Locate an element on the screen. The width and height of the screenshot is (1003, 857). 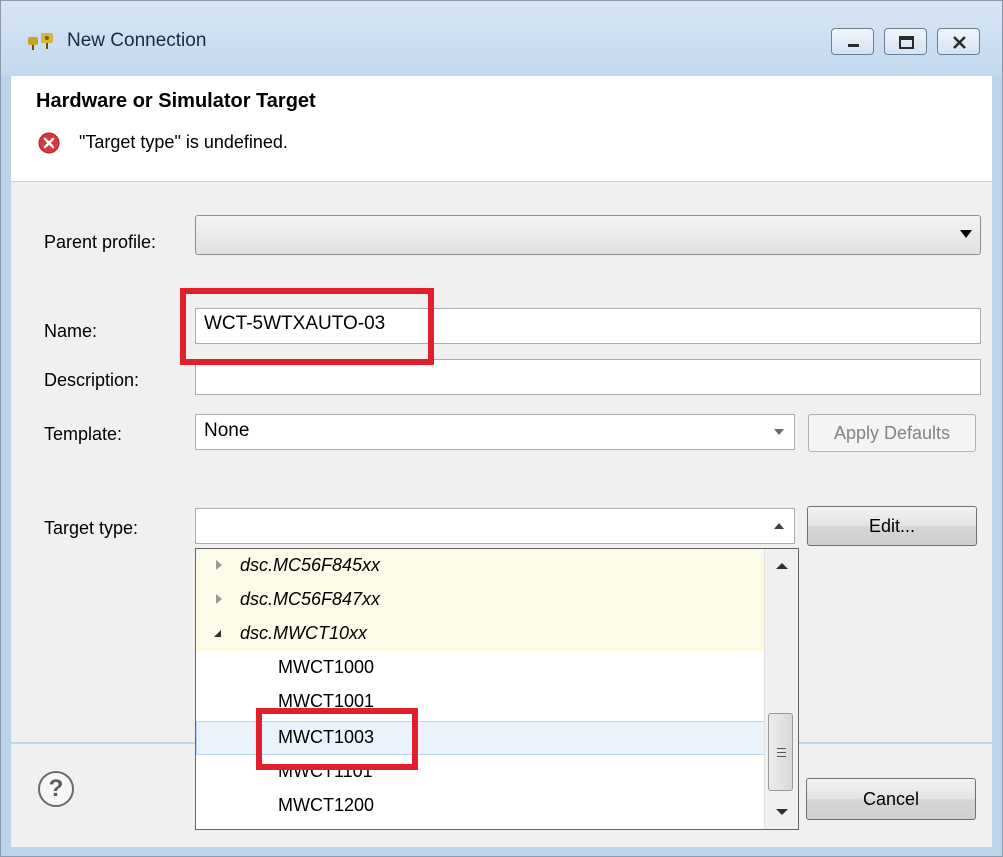
close-icon is located at coordinates (959, 42).